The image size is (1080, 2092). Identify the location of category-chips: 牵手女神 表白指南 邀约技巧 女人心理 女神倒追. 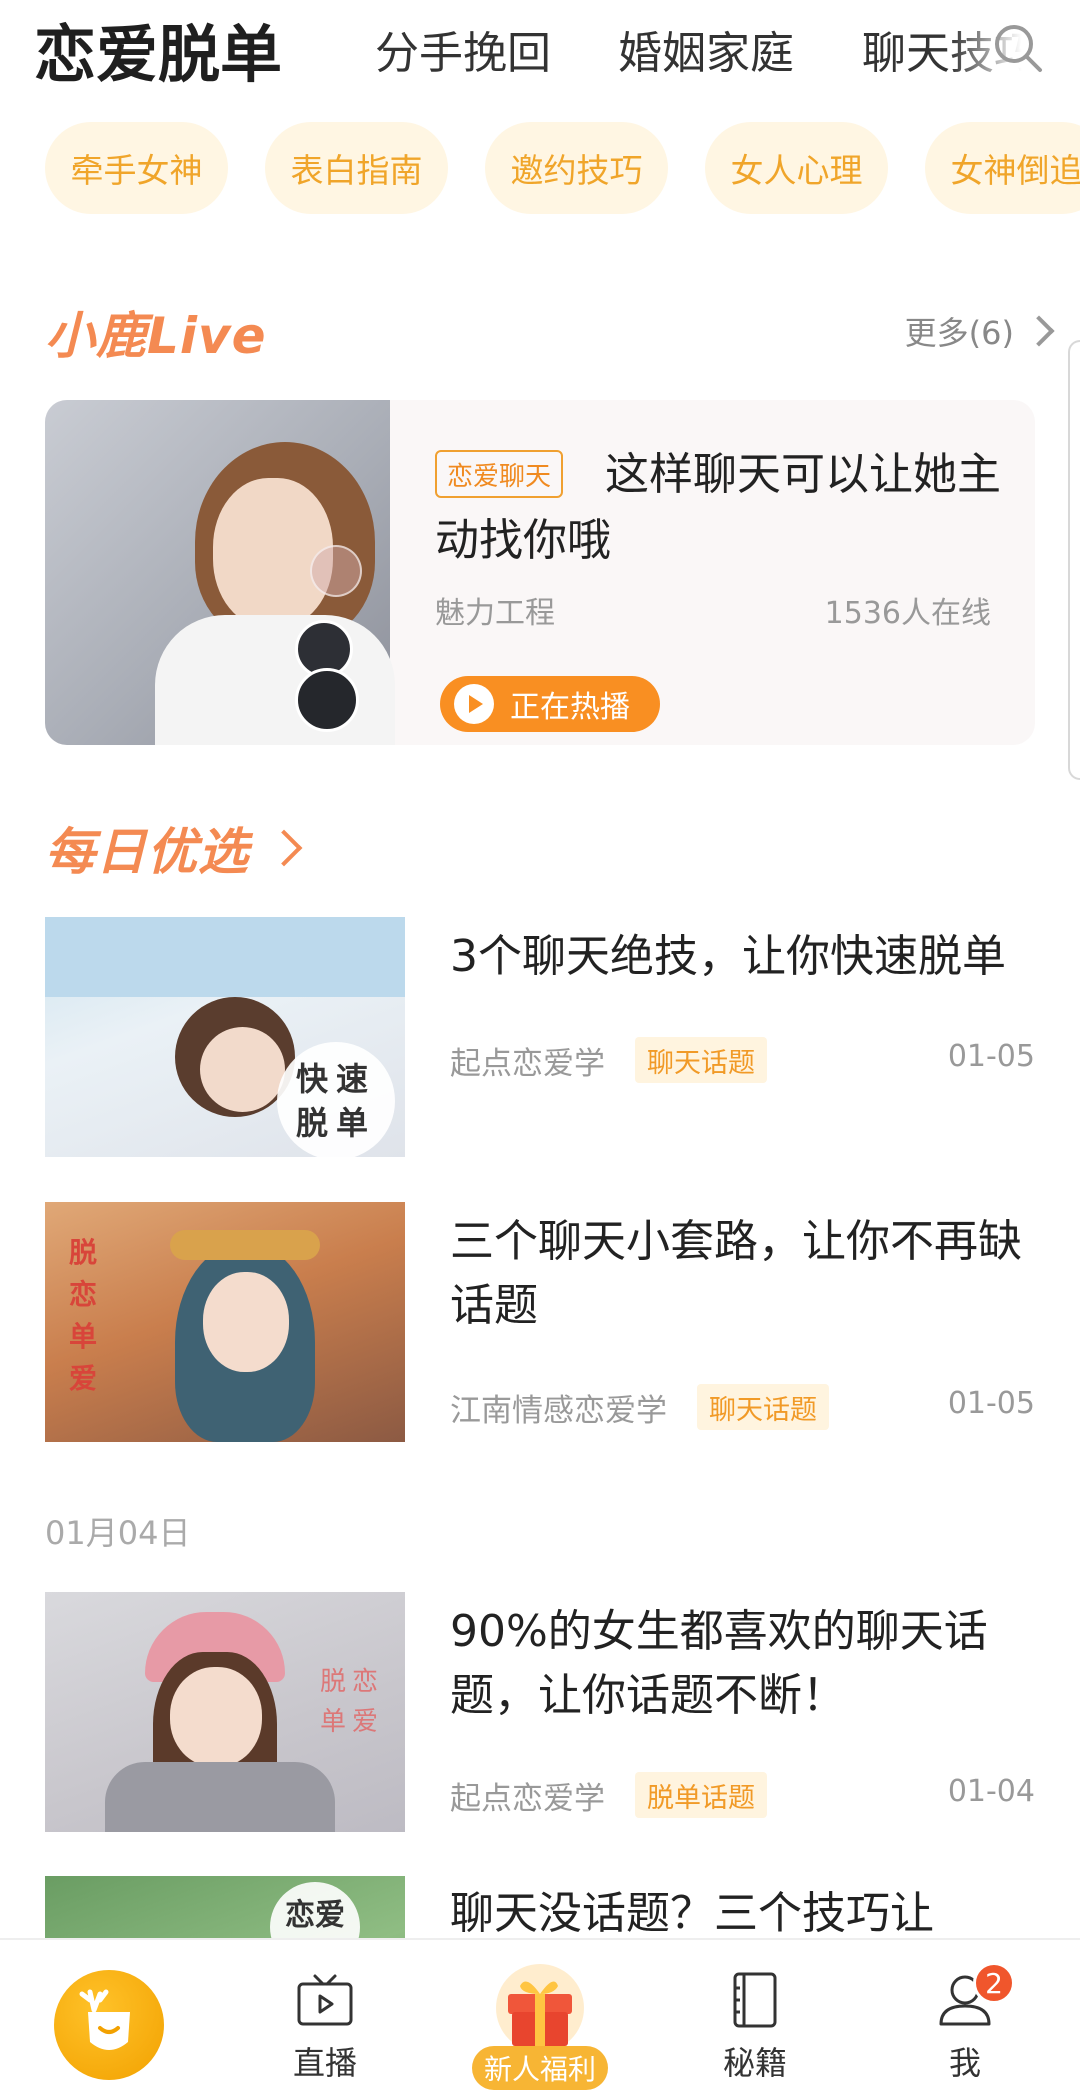
(540, 168).